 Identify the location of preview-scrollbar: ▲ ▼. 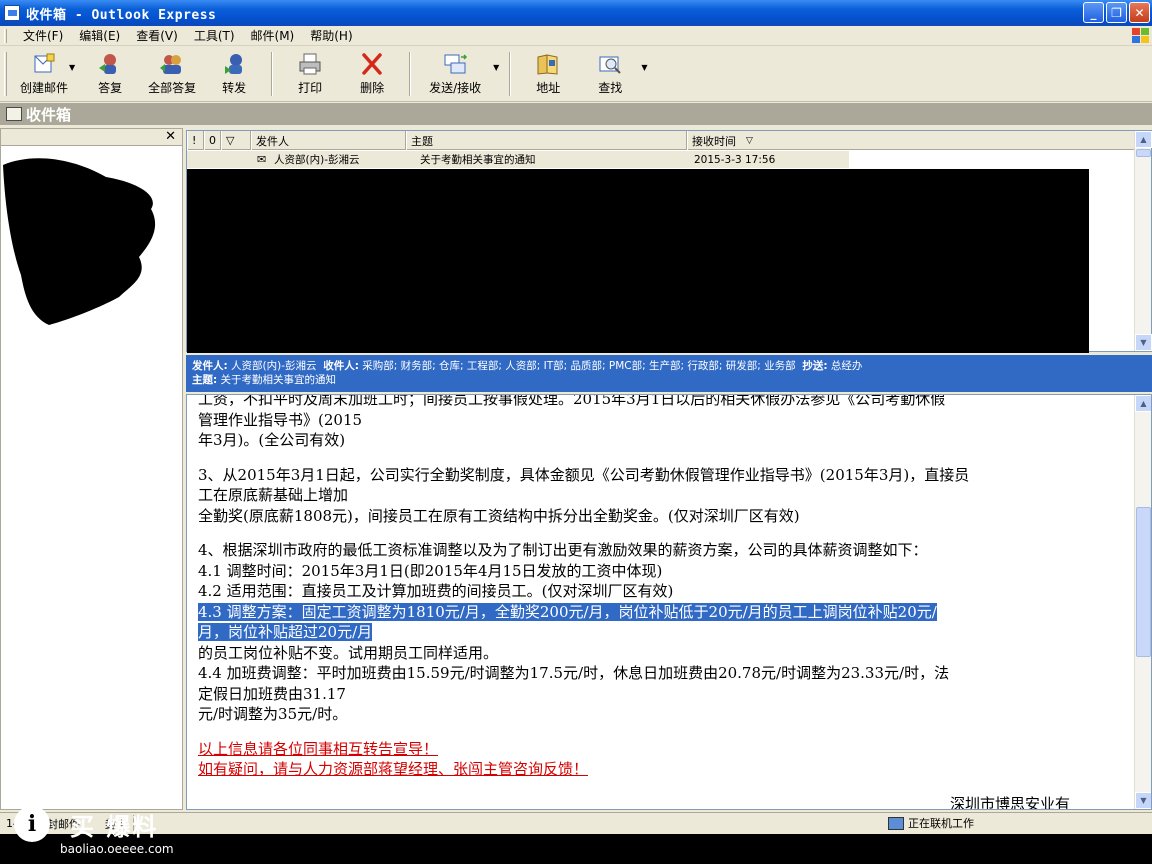
(1142, 602).